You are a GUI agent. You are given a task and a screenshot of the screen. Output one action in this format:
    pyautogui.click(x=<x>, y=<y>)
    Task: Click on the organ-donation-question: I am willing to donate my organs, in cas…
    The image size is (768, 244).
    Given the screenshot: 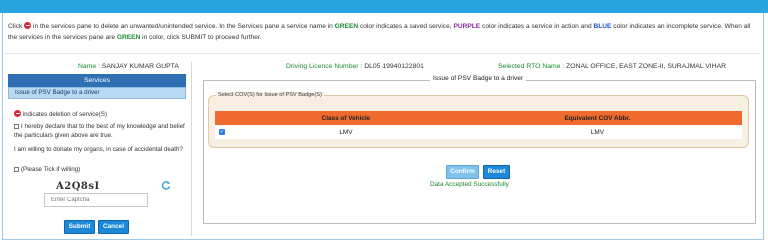 What is the action you would take?
    pyautogui.click(x=98, y=149)
    